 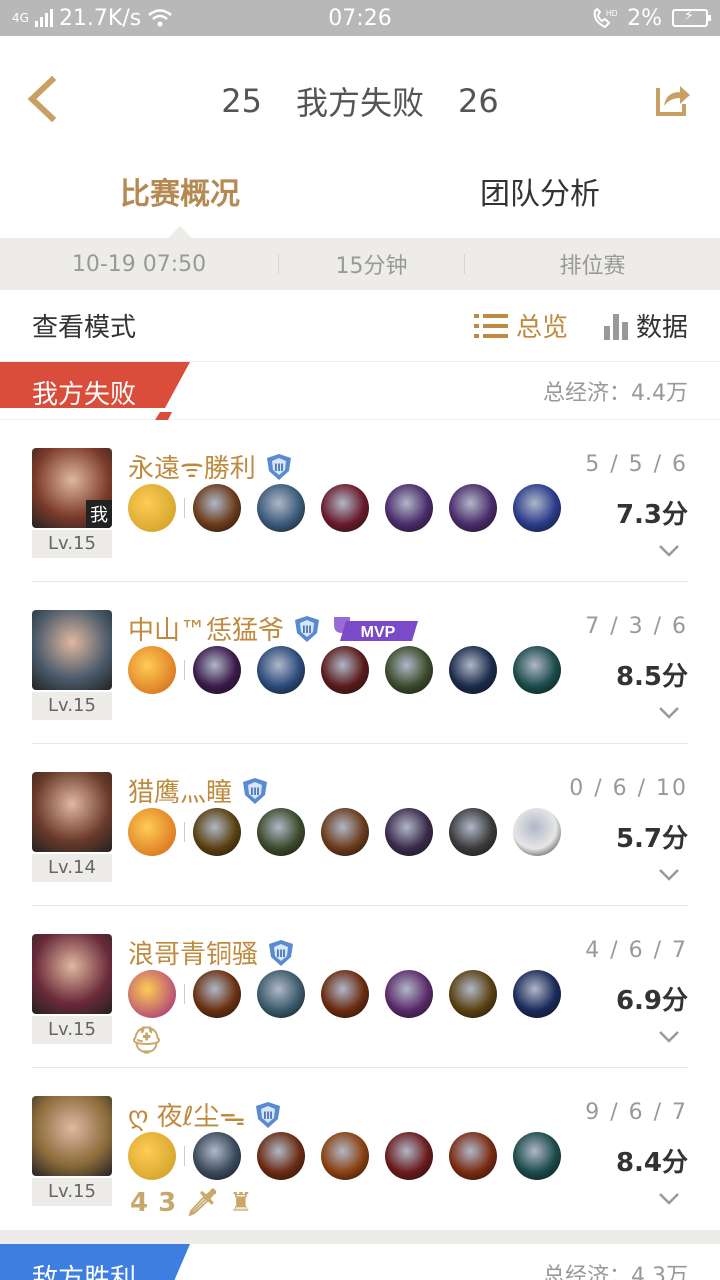 I want to click on list-icon, so click(x=490, y=325).